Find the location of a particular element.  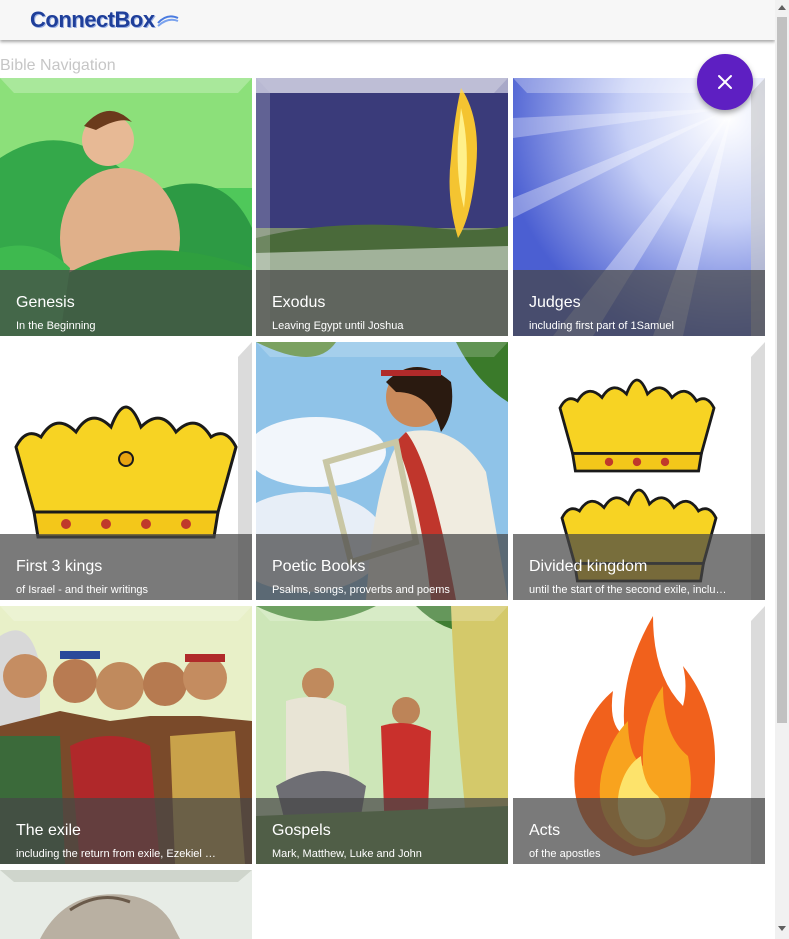

close-icon is located at coordinates (725, 82).